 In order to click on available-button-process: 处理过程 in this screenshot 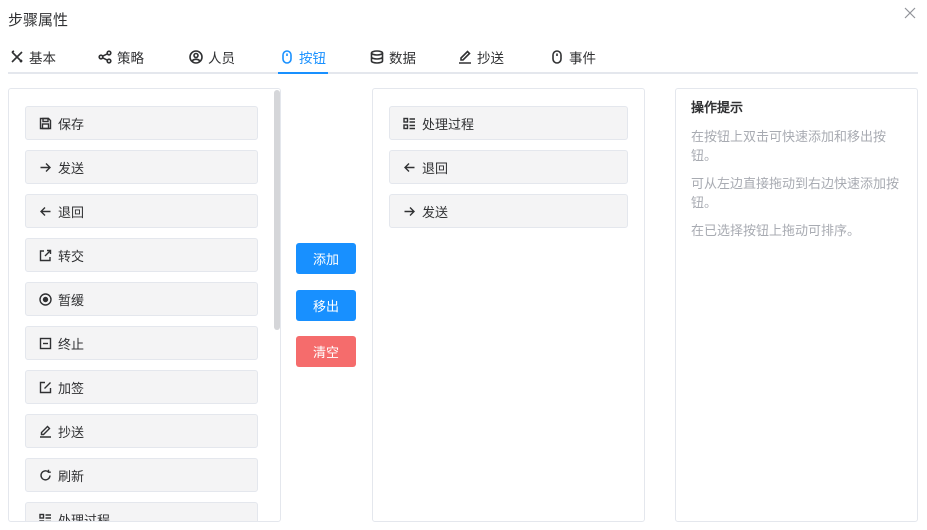, I will do `click(141, 512)`.